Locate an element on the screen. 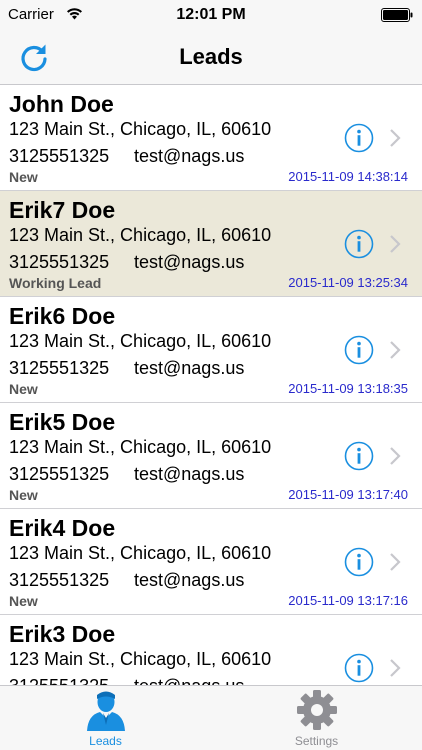  battery-icon is located at coordinates (397, 15).